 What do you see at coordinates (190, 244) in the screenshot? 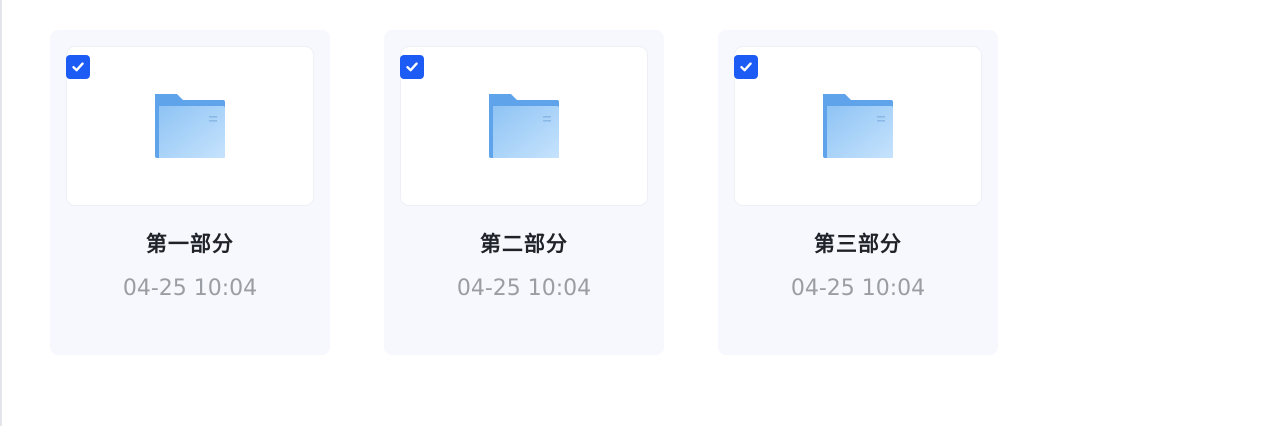
I see `folder-title: 第一部分` at bounding box center [190, 244].